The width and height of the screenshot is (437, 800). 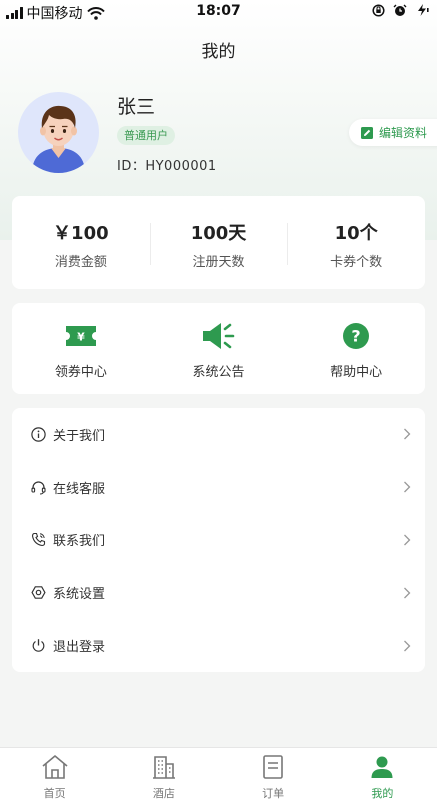 I want to click on coupon-icon: ¥, so click(x=80, y=336).